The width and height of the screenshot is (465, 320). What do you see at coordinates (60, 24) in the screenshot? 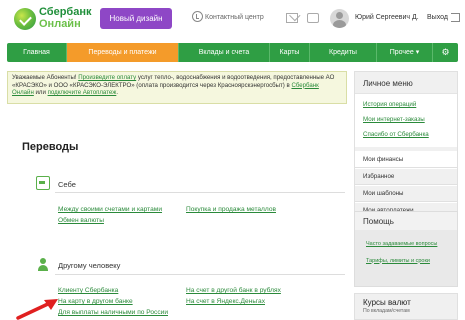
I see `logo-line2: Онлайн` at bounding box center [60, 24].